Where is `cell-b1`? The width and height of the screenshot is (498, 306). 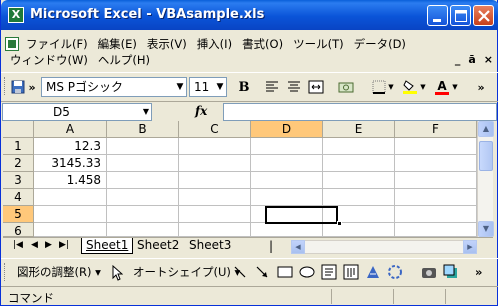 cell-b1 is located at coordinates (143, 146).